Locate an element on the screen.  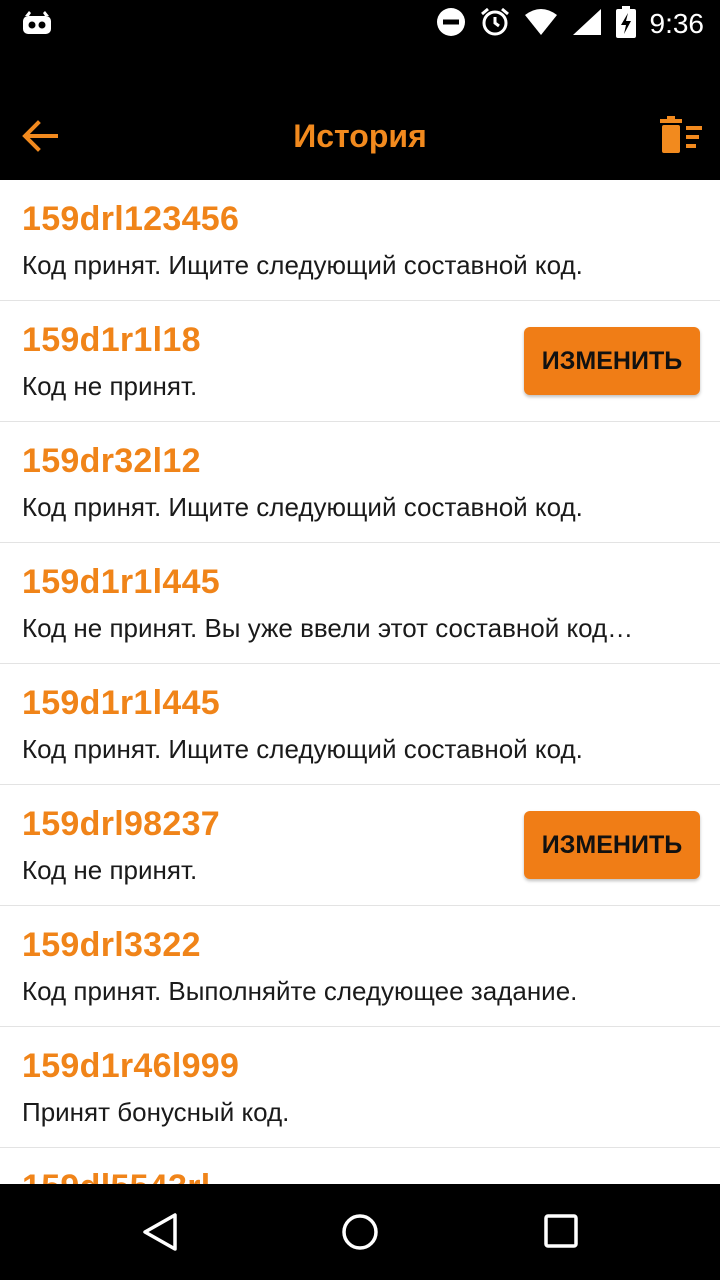
wifi-icon is located at coordinates (541, 24).